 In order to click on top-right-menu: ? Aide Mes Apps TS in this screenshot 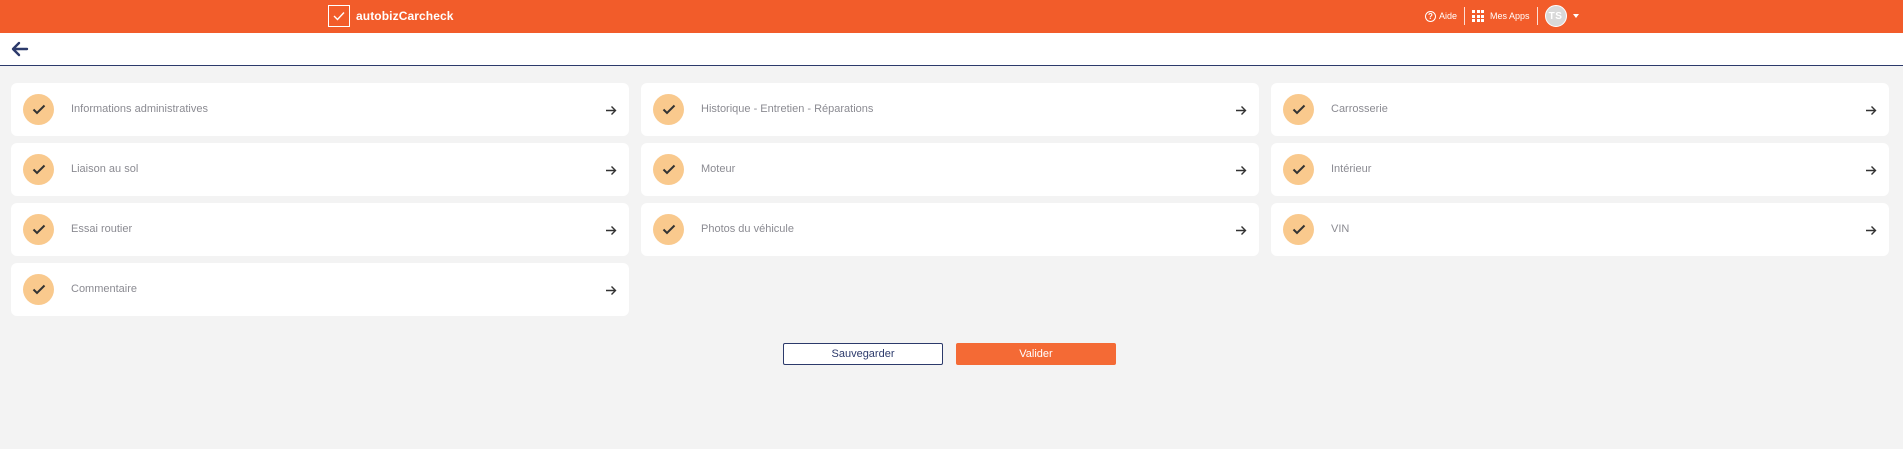, I will do `click(1502, 16)`.